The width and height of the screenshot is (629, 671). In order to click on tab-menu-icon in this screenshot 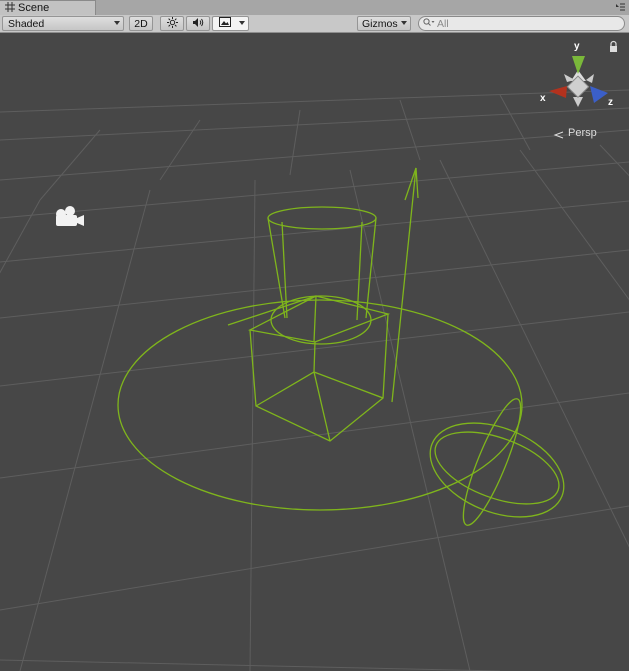, I will do `click(620, 7)`.